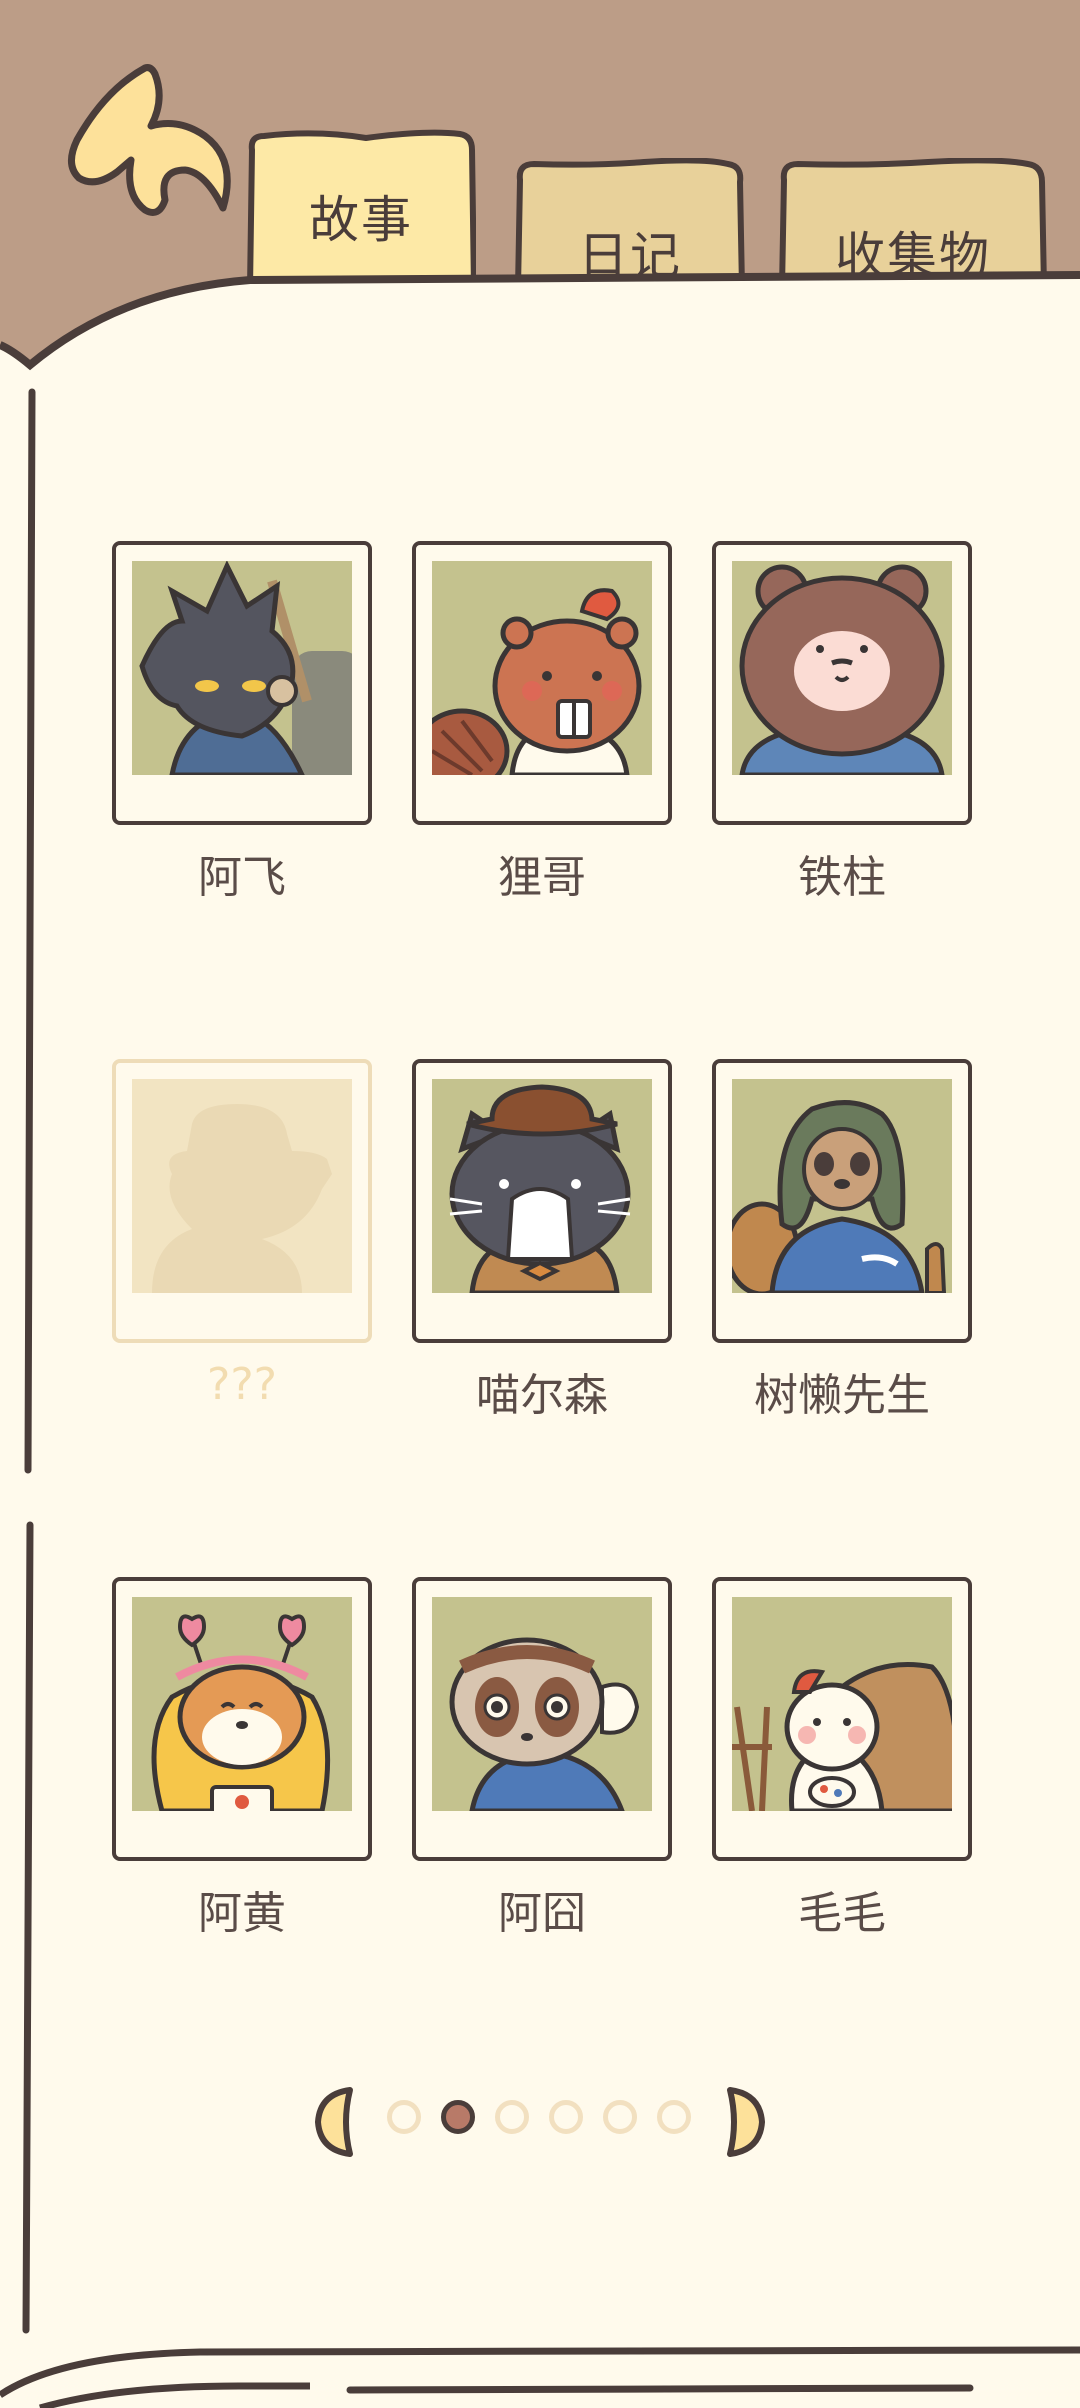 The image size is (1080, 2408). What do you see at coordinates (542, 1395) in the screenshot?
I see `character-name: 喵尔森` at bounding box center [542, 1395].